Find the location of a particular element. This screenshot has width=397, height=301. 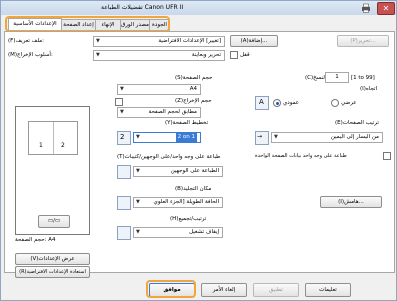

page-order-icon: → is located at coordinates (262, 138).